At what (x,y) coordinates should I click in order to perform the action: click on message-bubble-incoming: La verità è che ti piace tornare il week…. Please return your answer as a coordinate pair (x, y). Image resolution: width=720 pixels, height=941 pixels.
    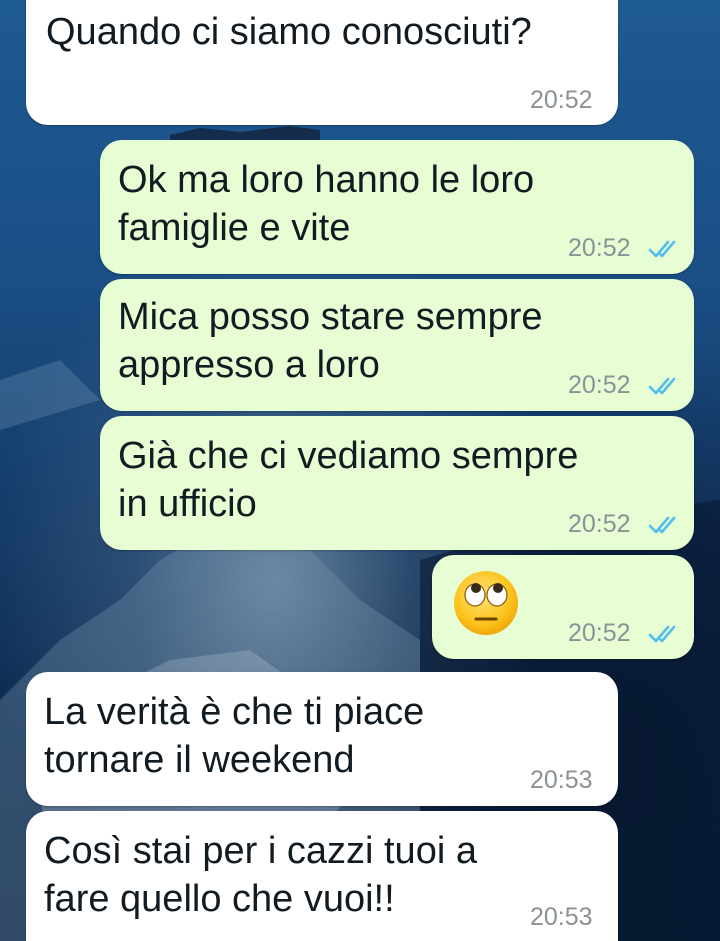
    Looking at the image, I should click on (322, 739).